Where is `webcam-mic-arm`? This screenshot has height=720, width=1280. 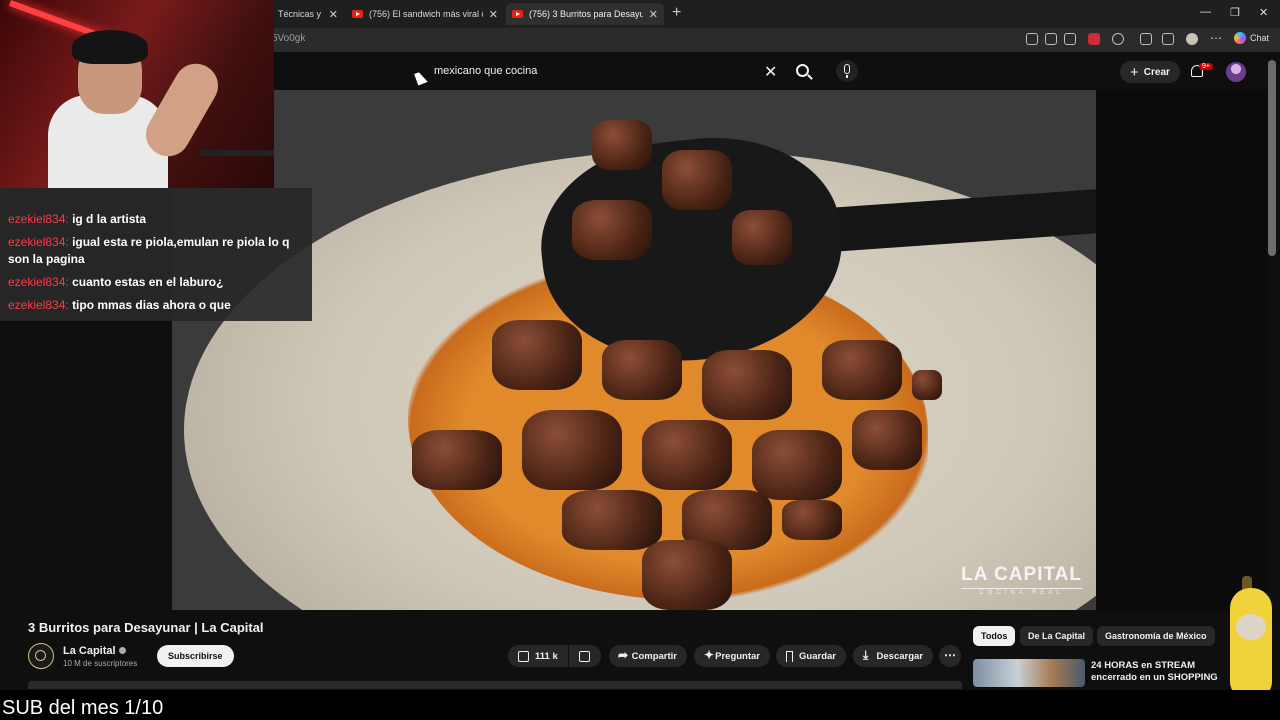 webcam-mic-arm is located at coordinates (237, 153).